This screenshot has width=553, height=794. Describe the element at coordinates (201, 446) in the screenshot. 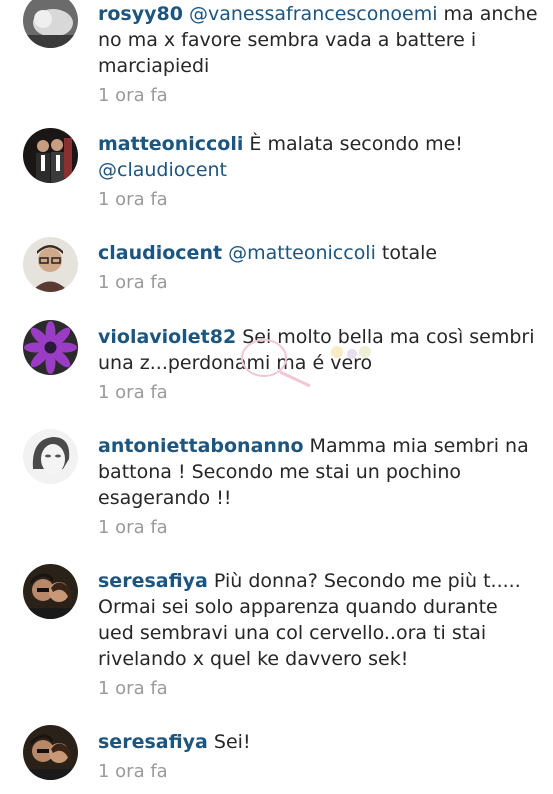

I see `username-link: antoniettabonanno` at that location.